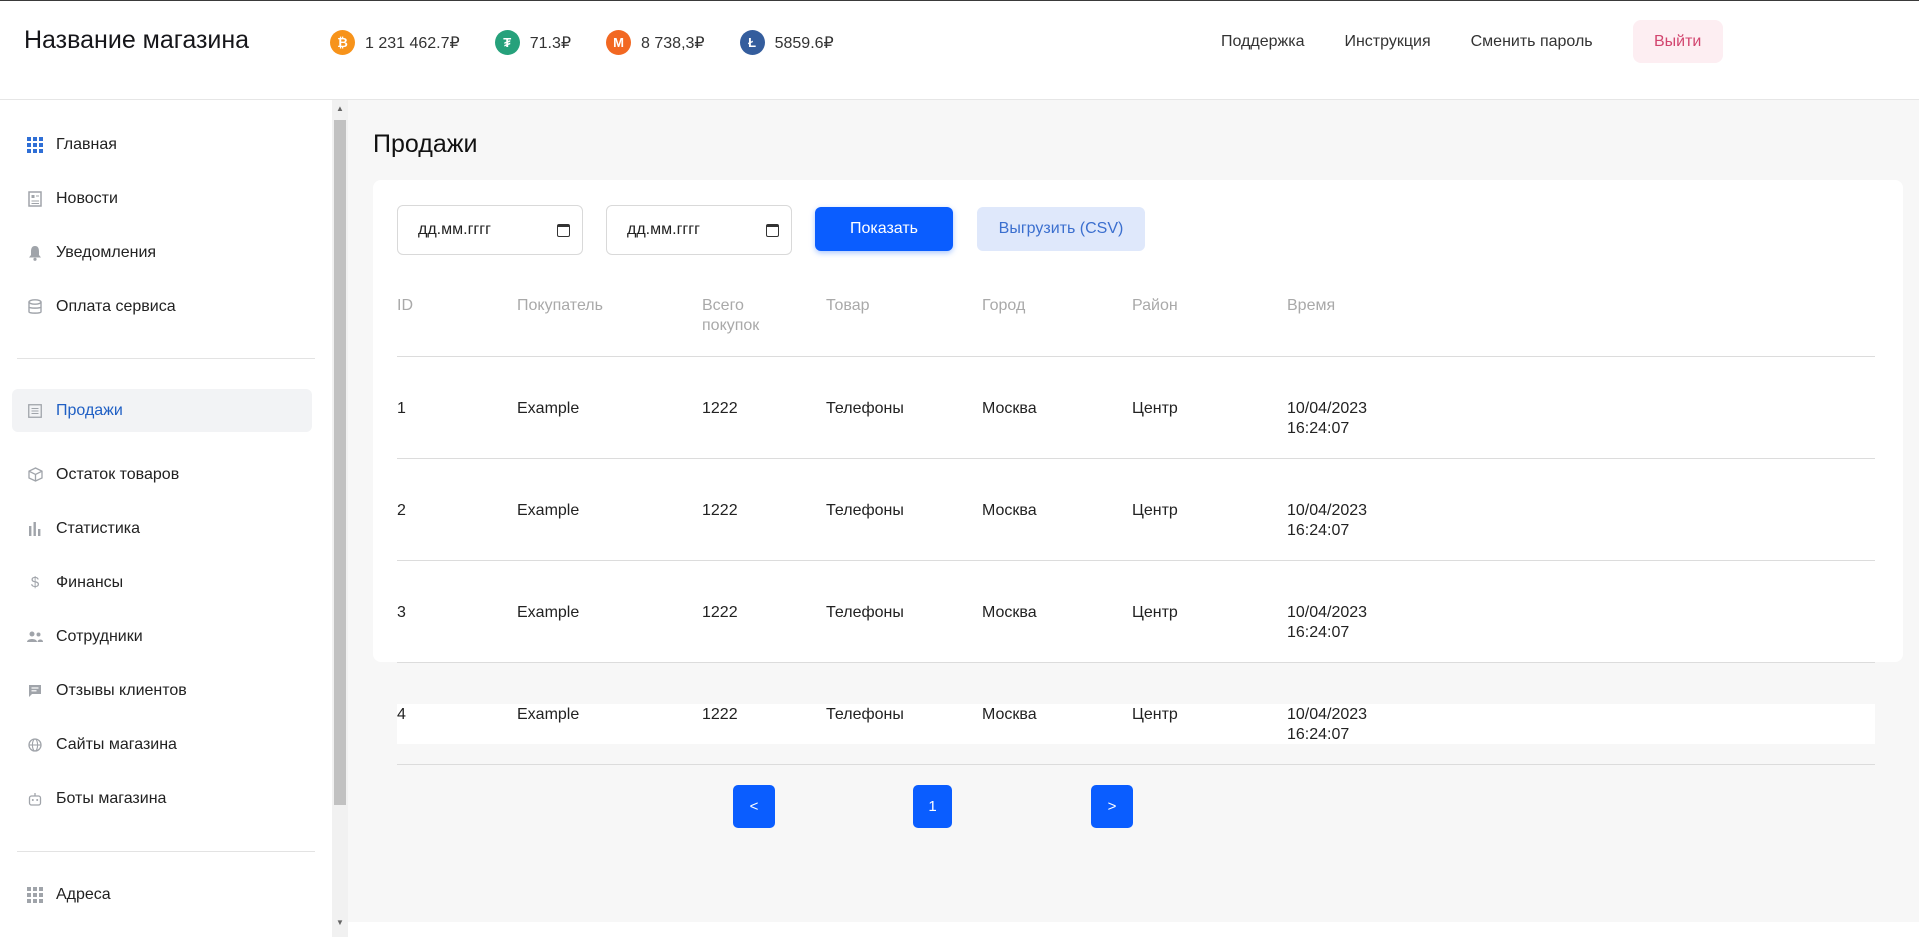  I want to click on sidebar-item-label: Остаток товаров, so click(118, 474).